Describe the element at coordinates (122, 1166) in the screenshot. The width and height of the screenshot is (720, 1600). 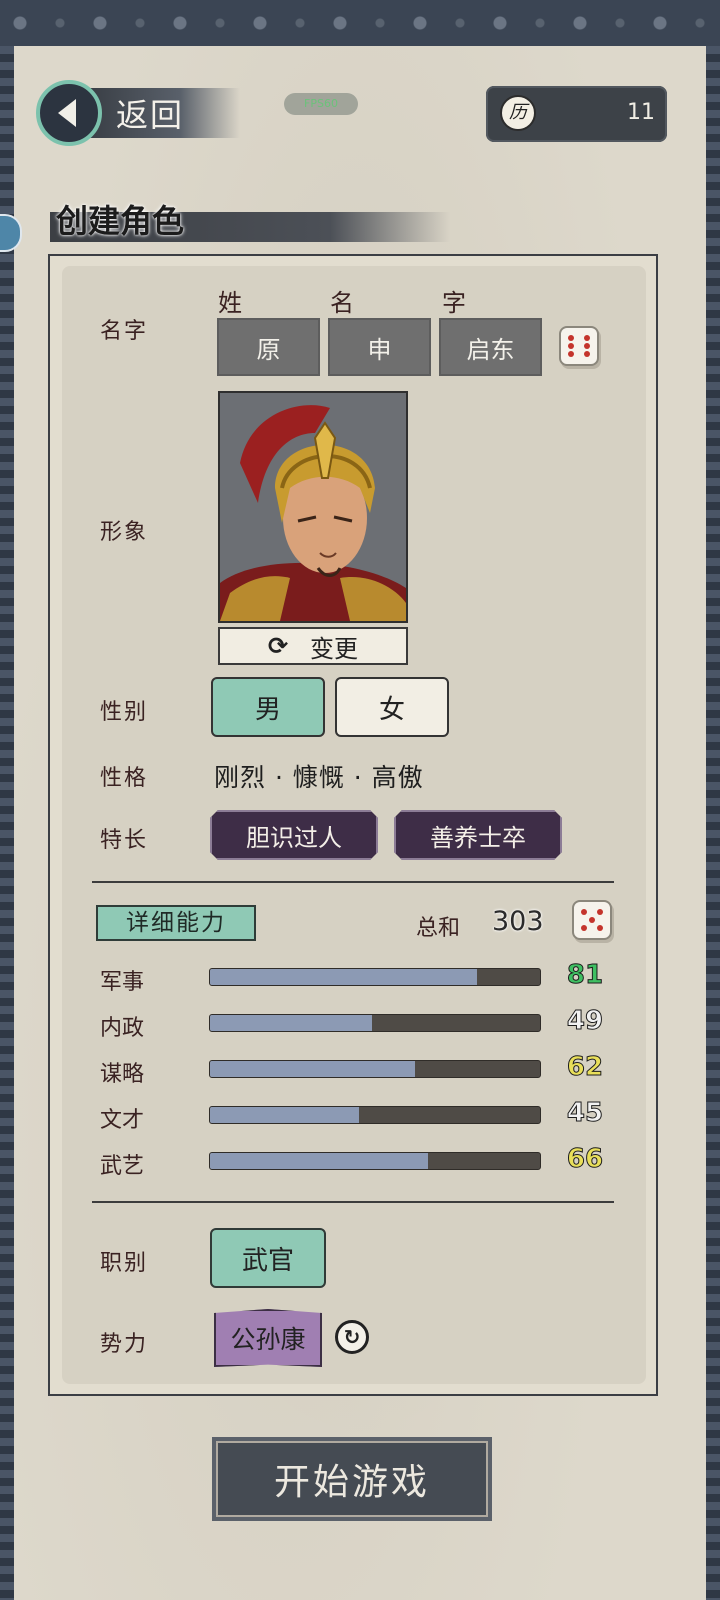
I see `stat-label: 武艺` at that location.